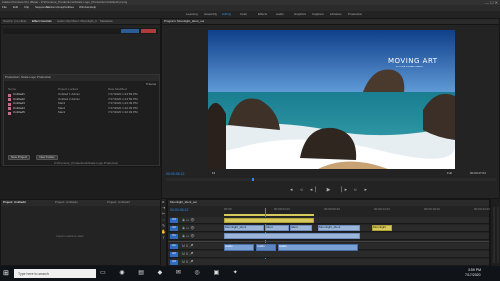 This screenshot has width=500, height=281. I want to click on program-tab: Program: Moonlight_Ident_sur, so click(184, 22).